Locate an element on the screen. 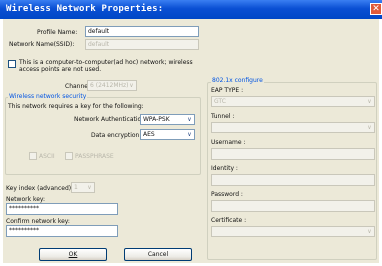 The height and width of the screenshot is (266, 382). tunnel-label: Tunnel : is located at coordinates (223, 116).